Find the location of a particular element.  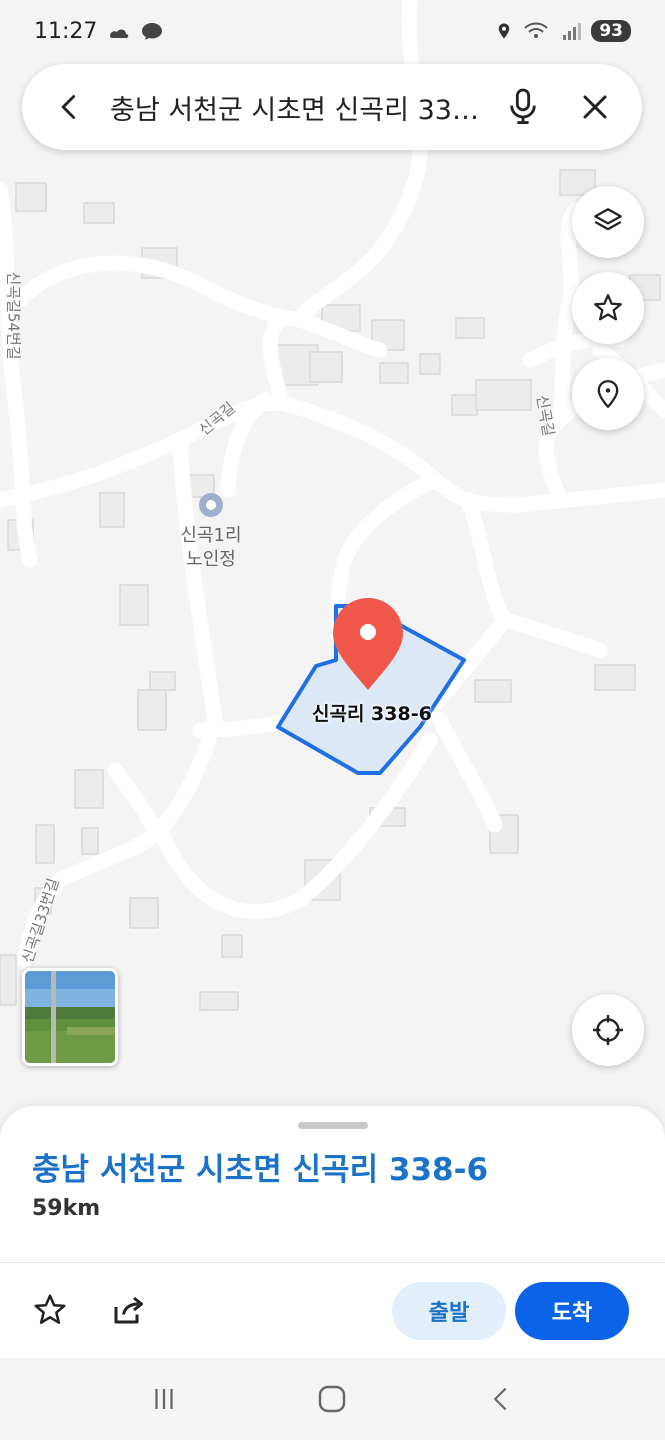

recent-apps-button is located at coordinates (164, 1399).